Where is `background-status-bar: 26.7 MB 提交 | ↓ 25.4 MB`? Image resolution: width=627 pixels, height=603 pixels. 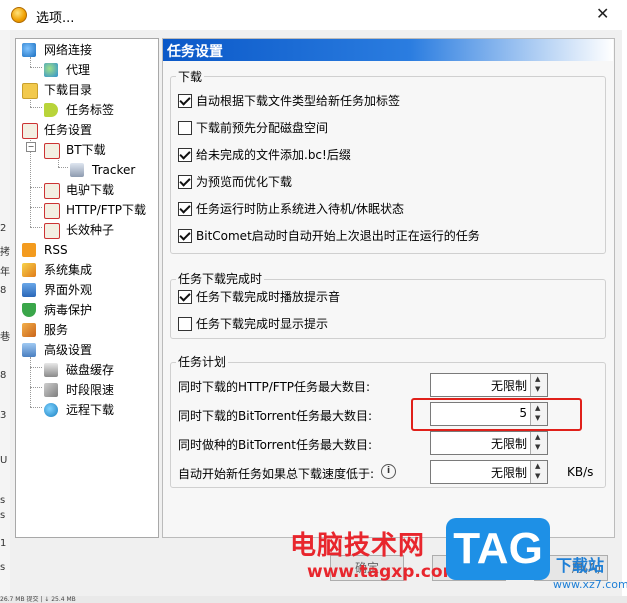 background-status-bar: 26.7 MB 提交 | ↓ 25.4 MB is located at coordinates (313, 599).